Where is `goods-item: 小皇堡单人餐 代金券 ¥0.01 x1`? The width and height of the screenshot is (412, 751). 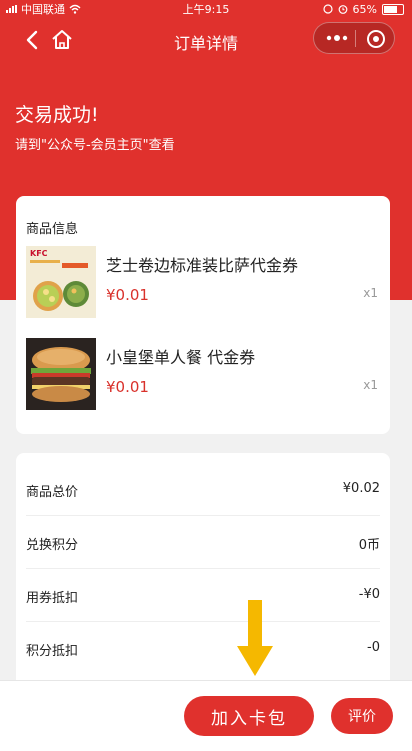 goods-item: 小皇堡单人餐 代金券 ¥0.01 x1 is located at coordinates (203, 375).